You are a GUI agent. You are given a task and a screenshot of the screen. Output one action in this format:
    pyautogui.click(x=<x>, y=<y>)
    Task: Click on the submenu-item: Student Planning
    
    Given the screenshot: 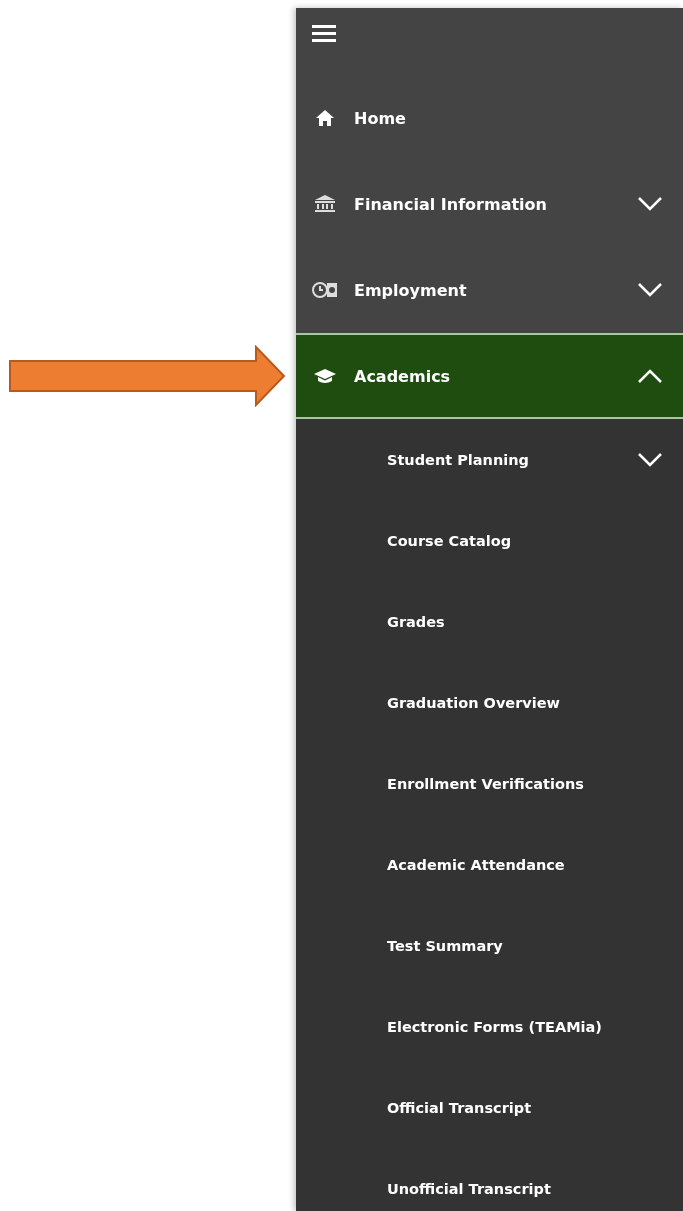 What is the action you would take?
    pyautogui.click(x=489, y=459)
    